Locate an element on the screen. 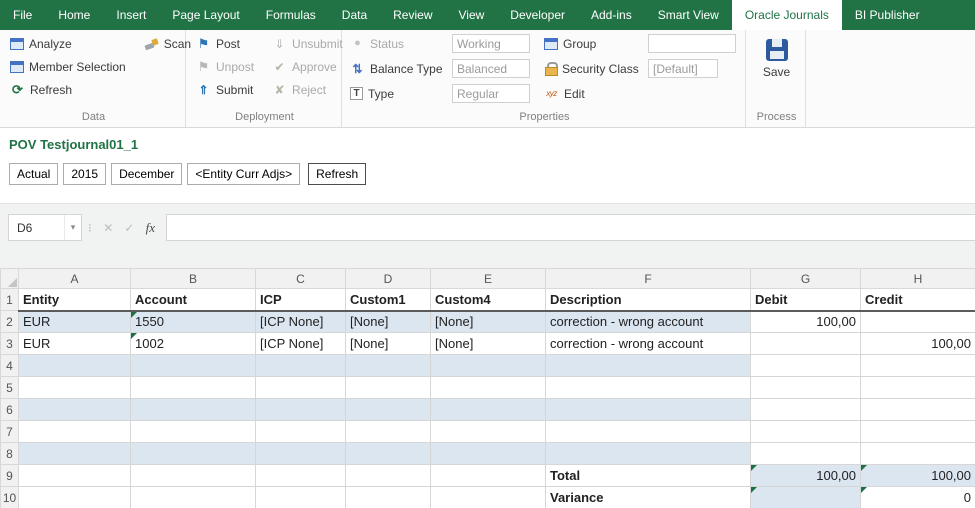 The height and width of the screenshot is (508, 975). tab-oracle-journals: Oracle Journals is located at coordinates (786, 15).